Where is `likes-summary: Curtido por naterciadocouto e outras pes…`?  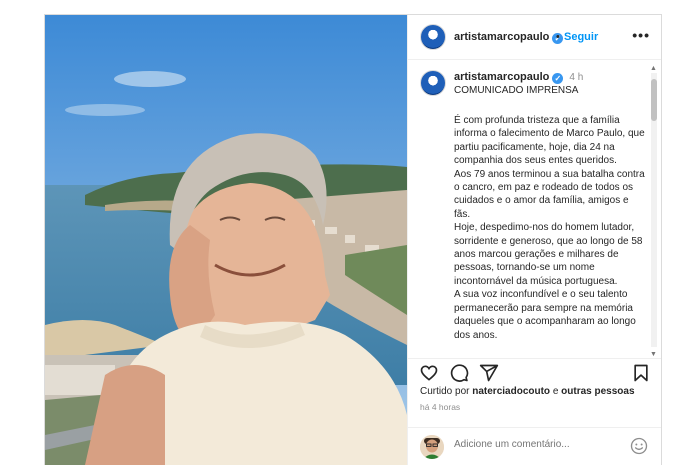 likes-summary: Curtido por naterciadocouto e outras pes… is located at coordinates (527, 391).